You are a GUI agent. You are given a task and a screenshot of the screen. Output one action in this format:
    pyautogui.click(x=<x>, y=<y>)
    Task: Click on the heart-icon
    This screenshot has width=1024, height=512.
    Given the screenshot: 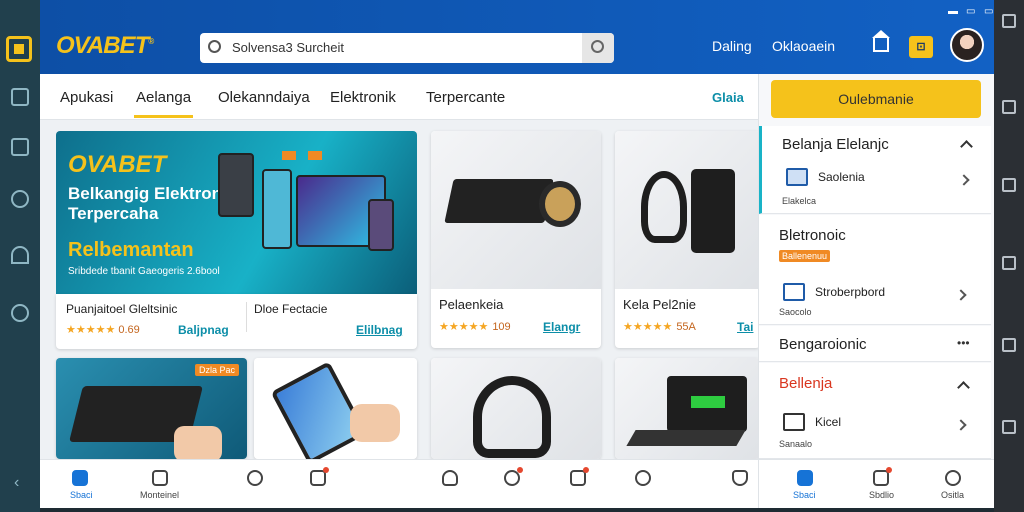 What is the action you would take?
    pyautogui.click(x=450, y=478)
    